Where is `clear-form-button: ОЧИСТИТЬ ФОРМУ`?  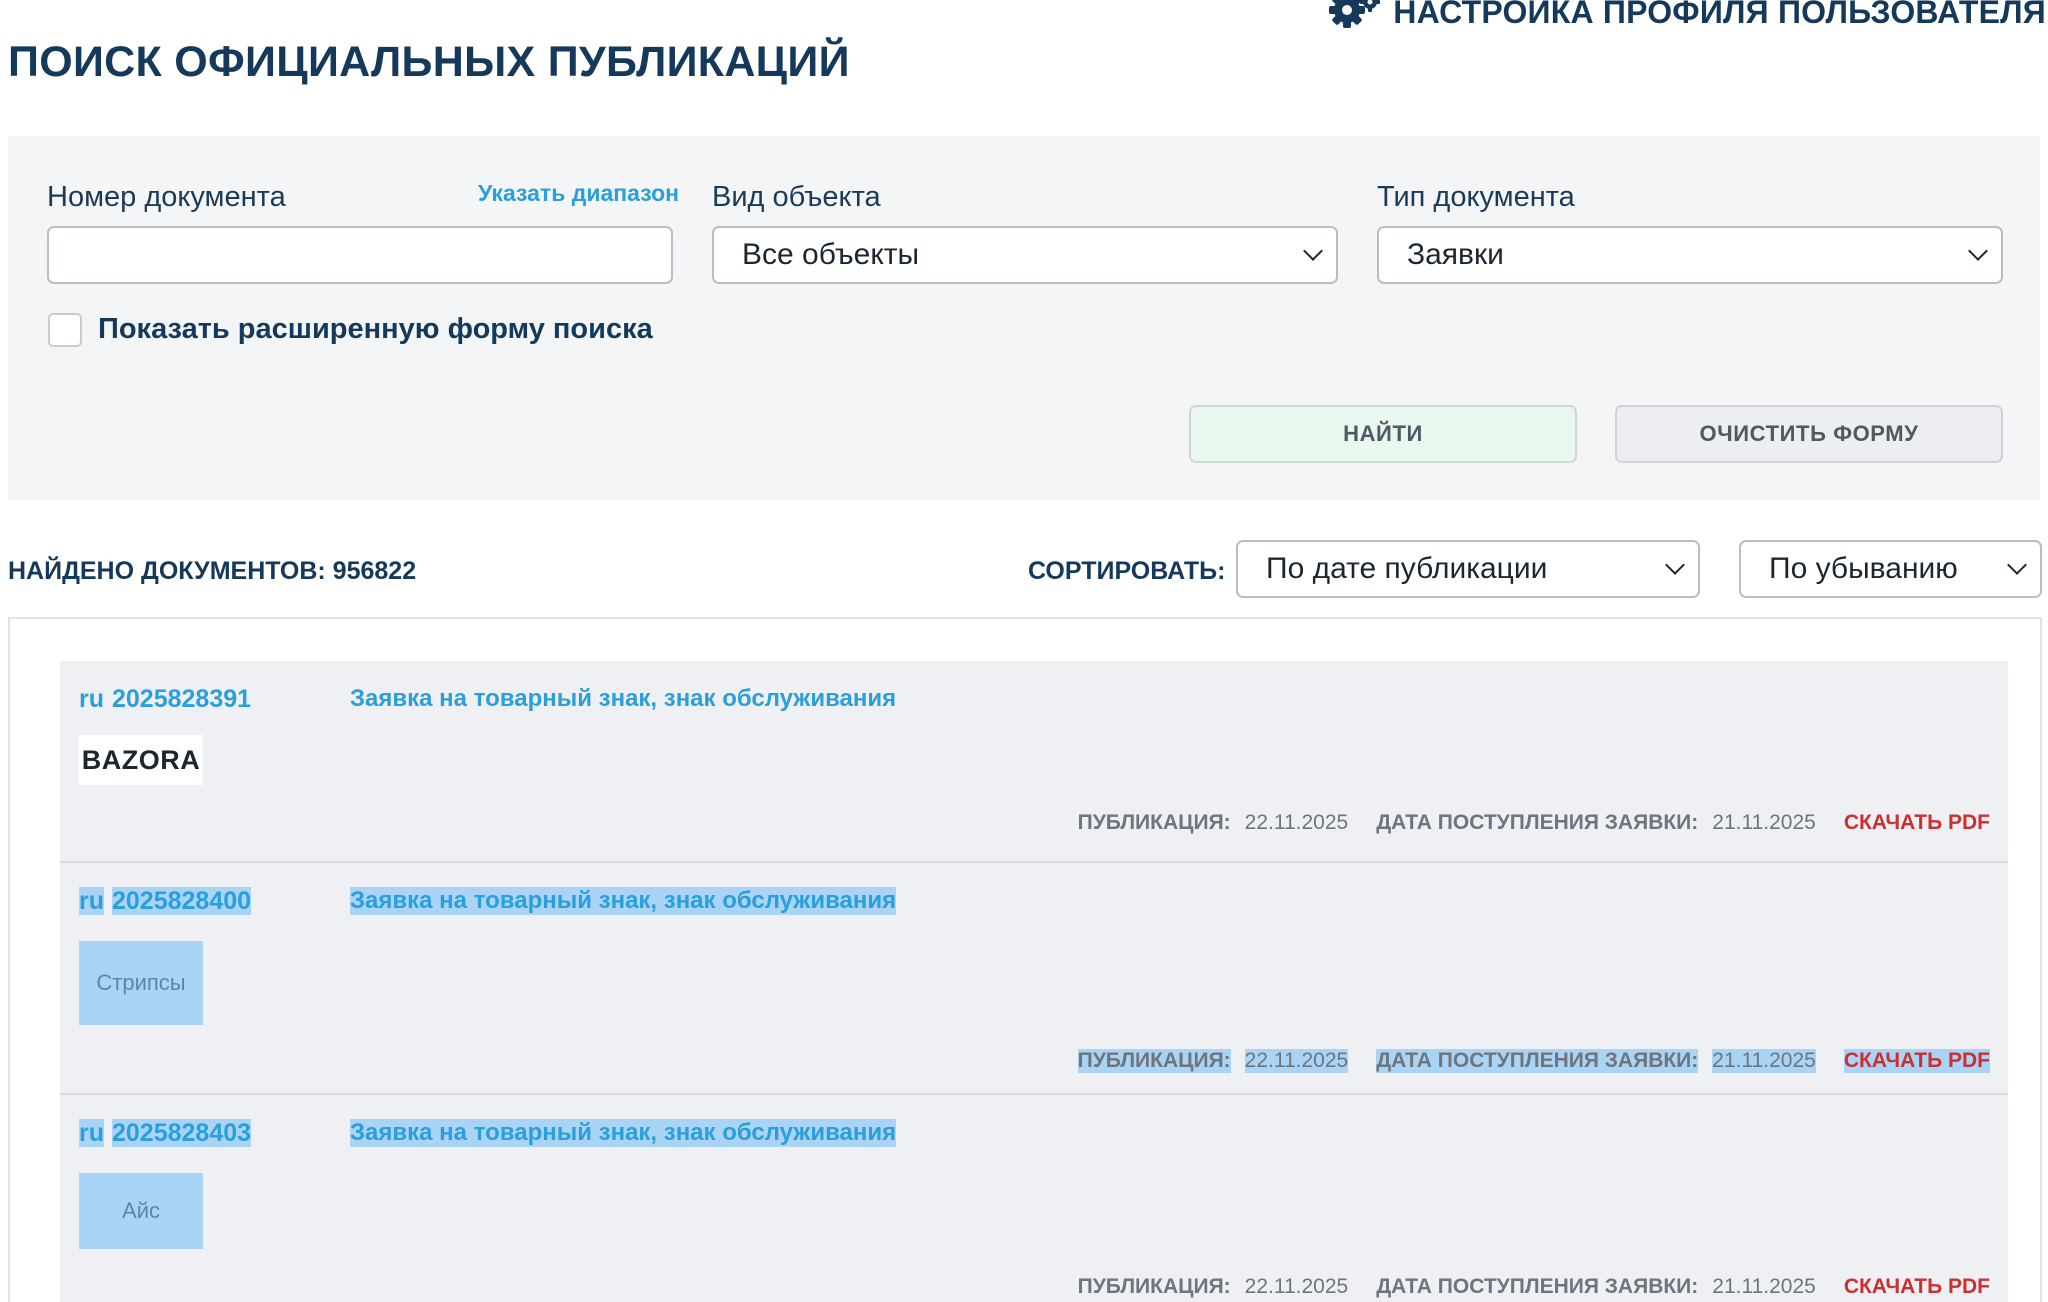 clear-form-button: ОЧИСТИТЬ ФОРМУ is located at coordinates (1809, 434).